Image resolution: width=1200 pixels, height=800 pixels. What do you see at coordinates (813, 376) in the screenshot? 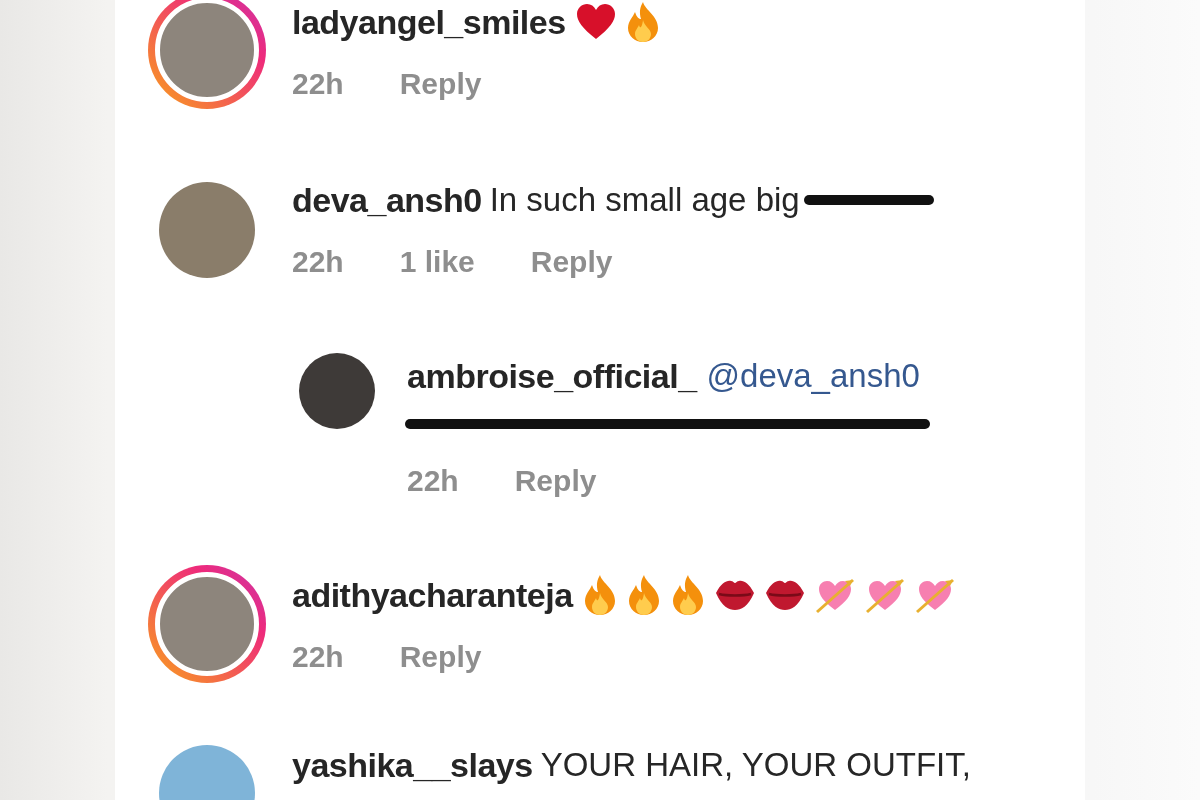
I see `mention-link: @deva_ansh0` at bounding box center [813, 376].